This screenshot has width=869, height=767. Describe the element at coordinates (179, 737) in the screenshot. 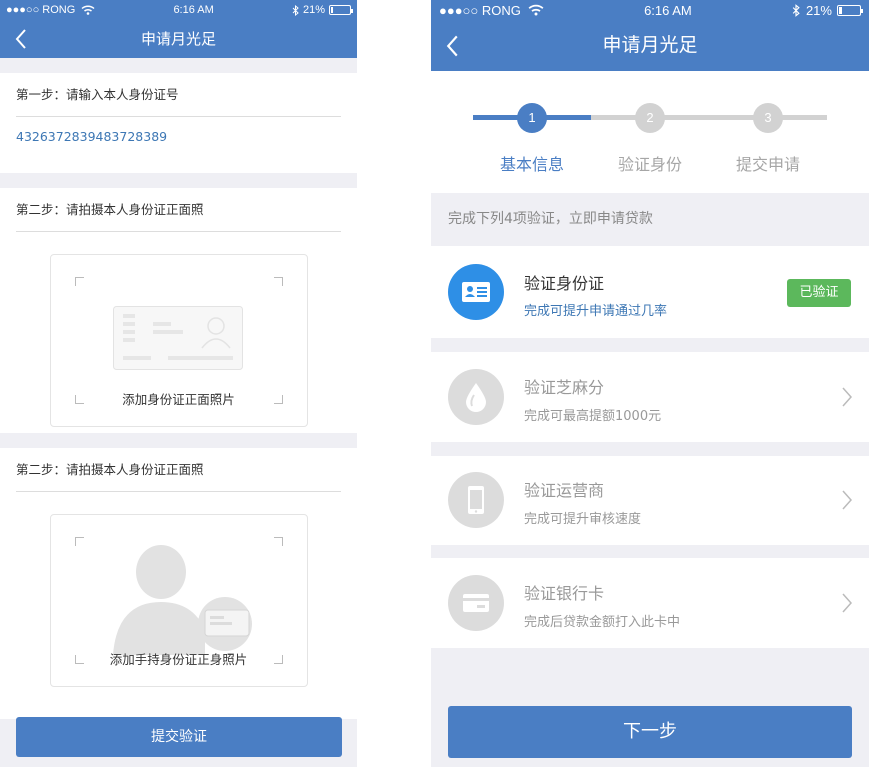

I see `submit-verification-button: 提交验证` at that location.